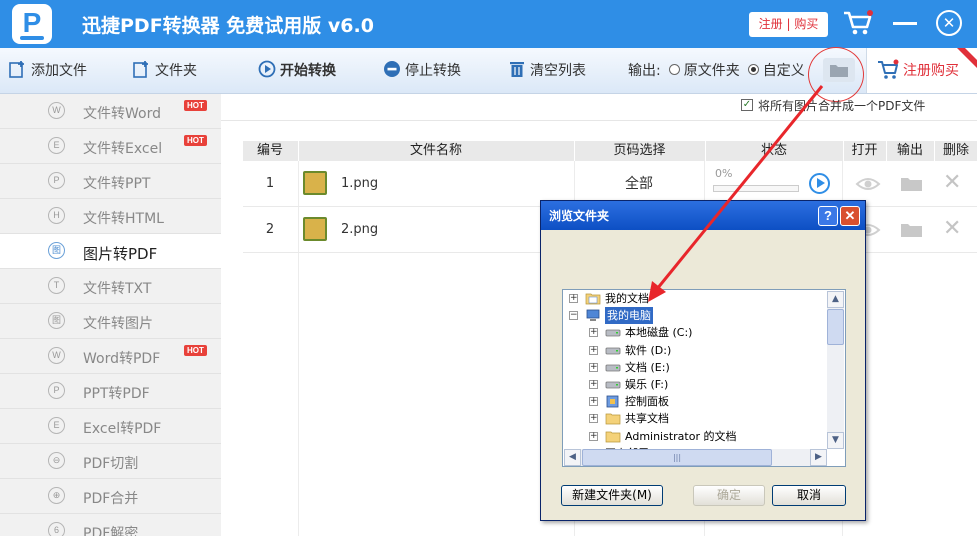 This screenshot has height=536, width=977. I want to click on sidebar-item: 图 文件转图片, so click(110, 321).